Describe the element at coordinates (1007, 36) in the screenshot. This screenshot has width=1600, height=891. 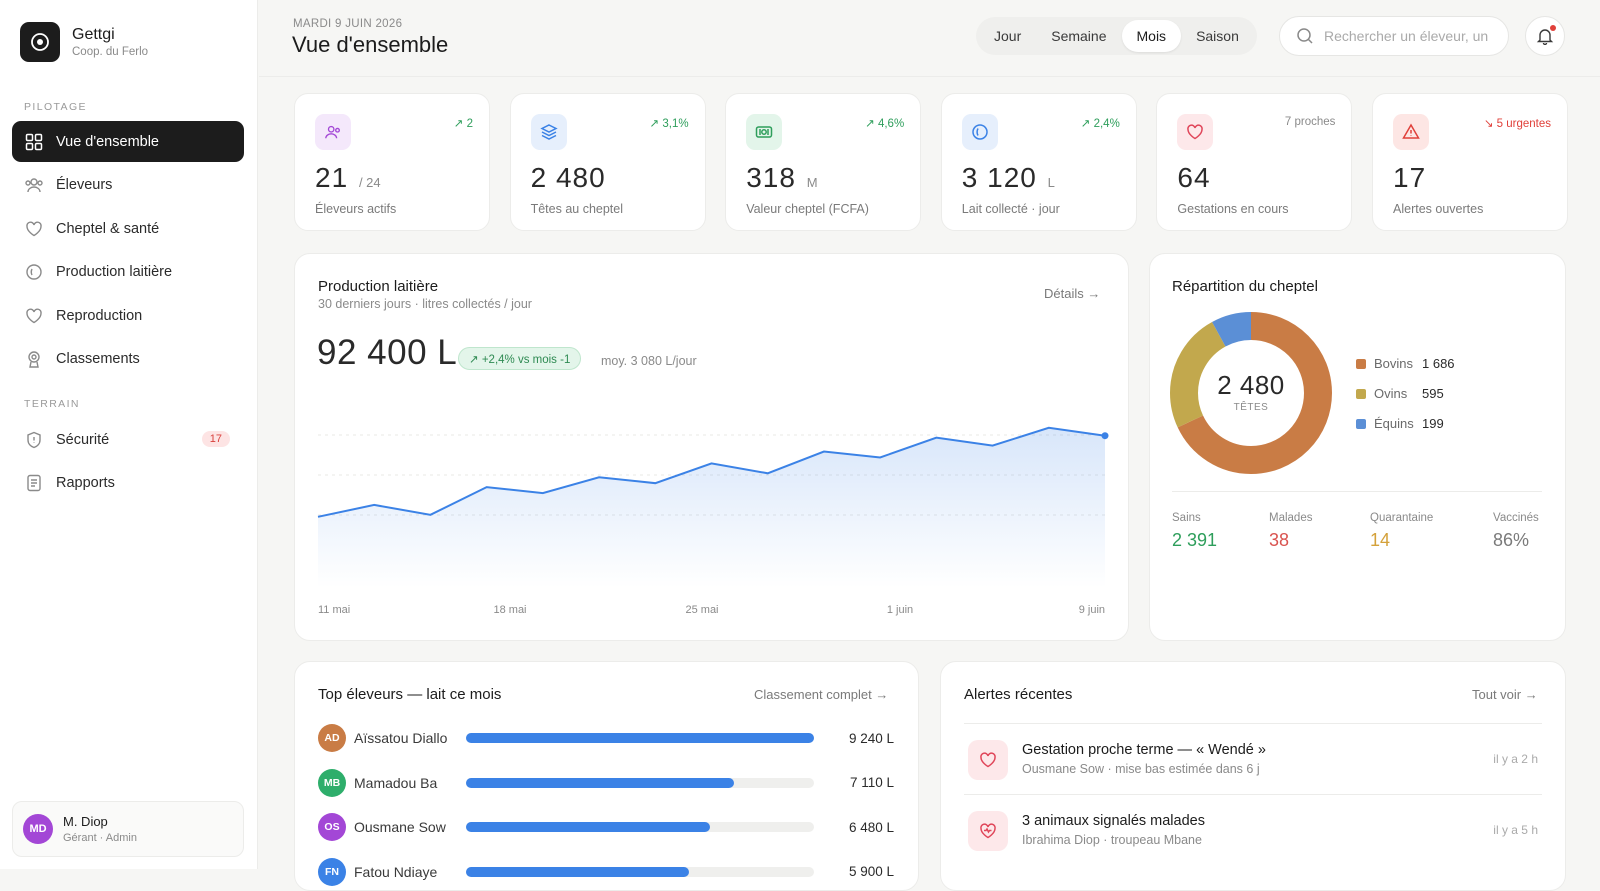
I see `period-jour: Jour` at that location.